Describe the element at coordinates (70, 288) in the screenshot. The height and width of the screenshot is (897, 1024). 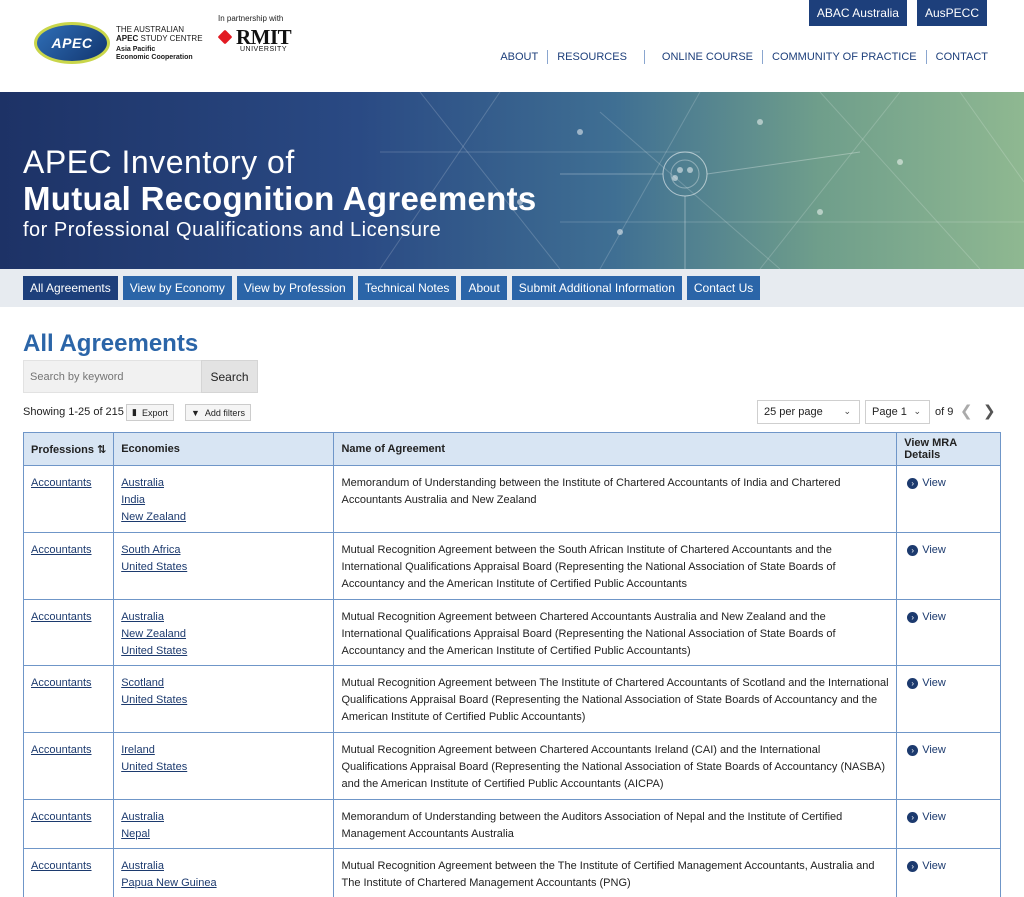
I see `tab-all-agreements: All Agreements` at that location.